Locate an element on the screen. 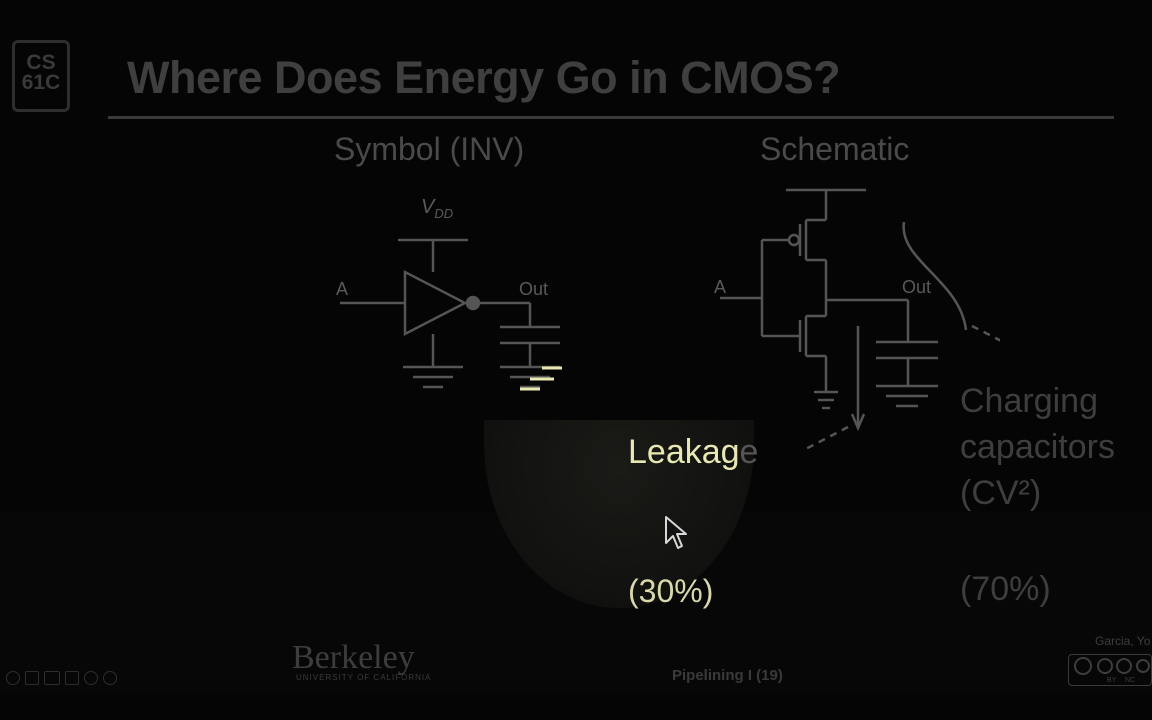 The image size is (1152, 720). license-nc: NC is located at coordinates (1130, 680).